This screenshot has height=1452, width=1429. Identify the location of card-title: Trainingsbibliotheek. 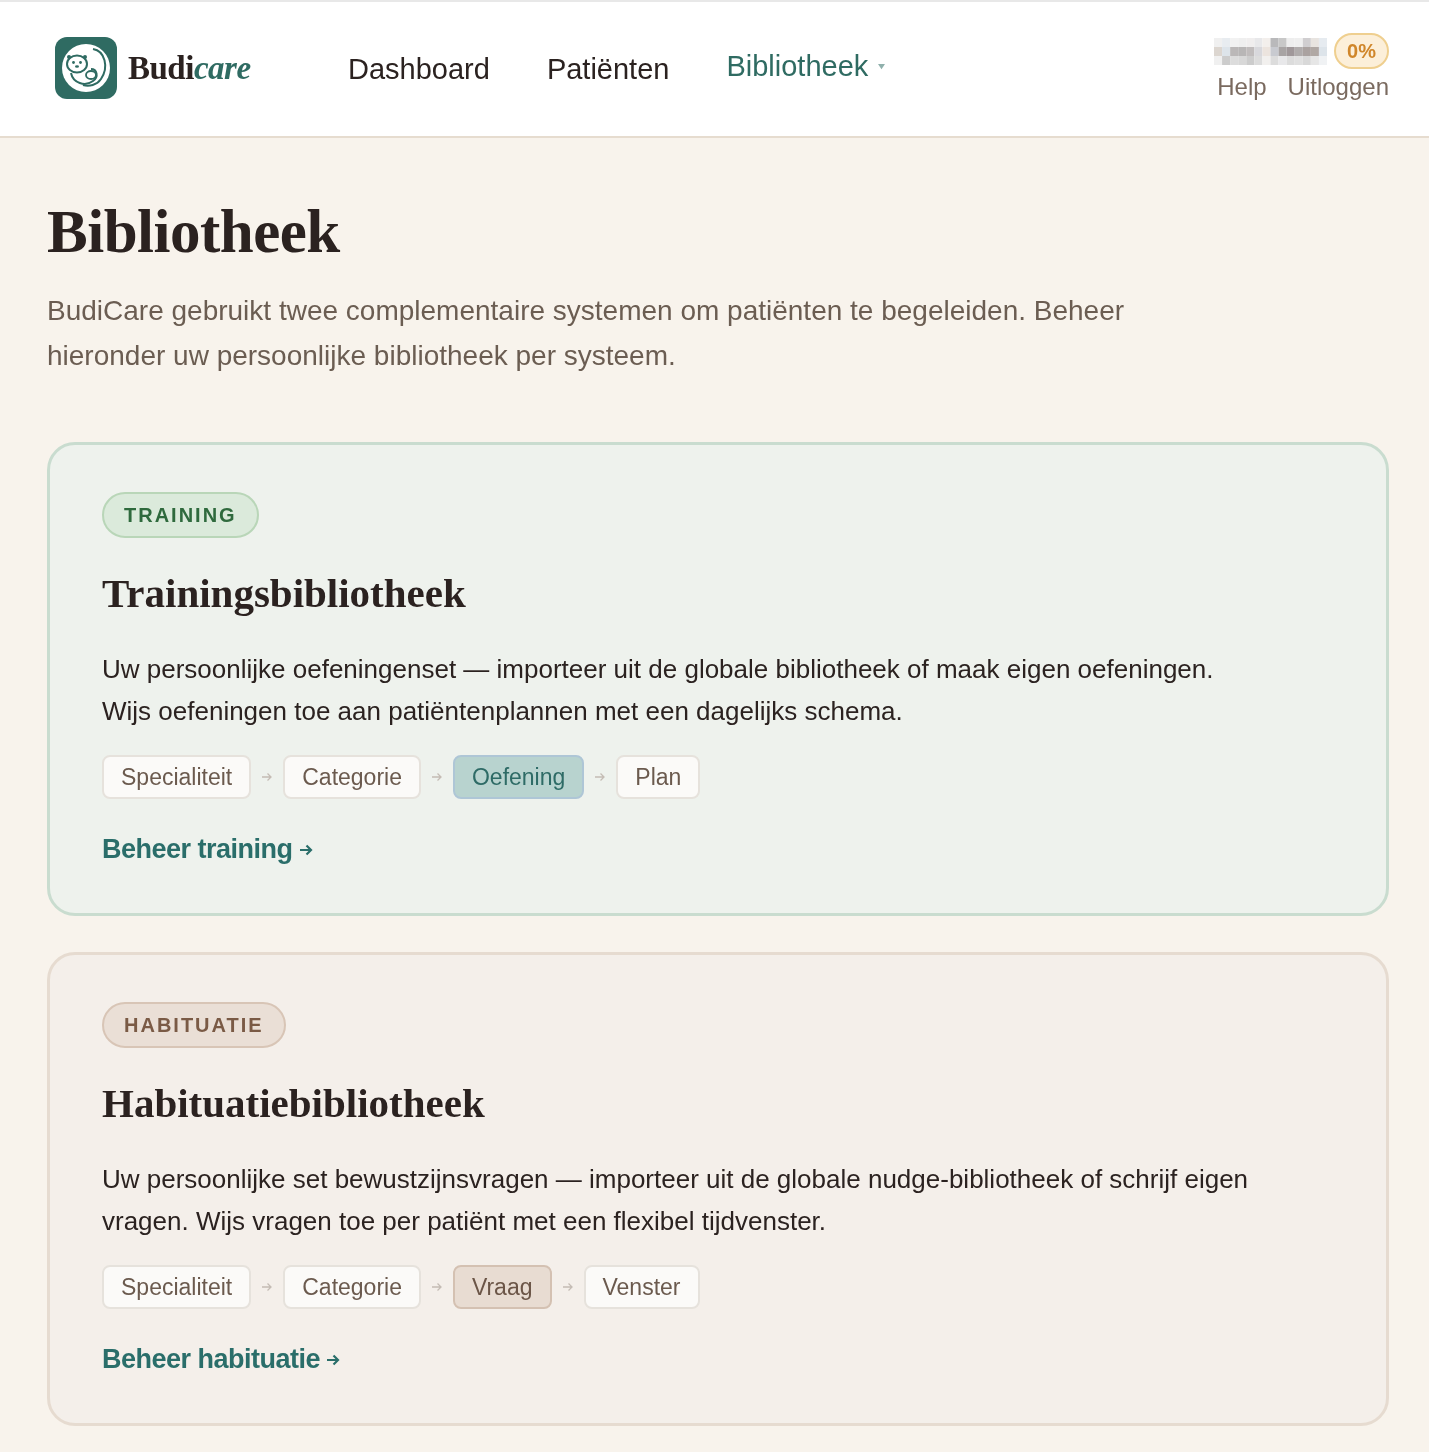
(284, 593).